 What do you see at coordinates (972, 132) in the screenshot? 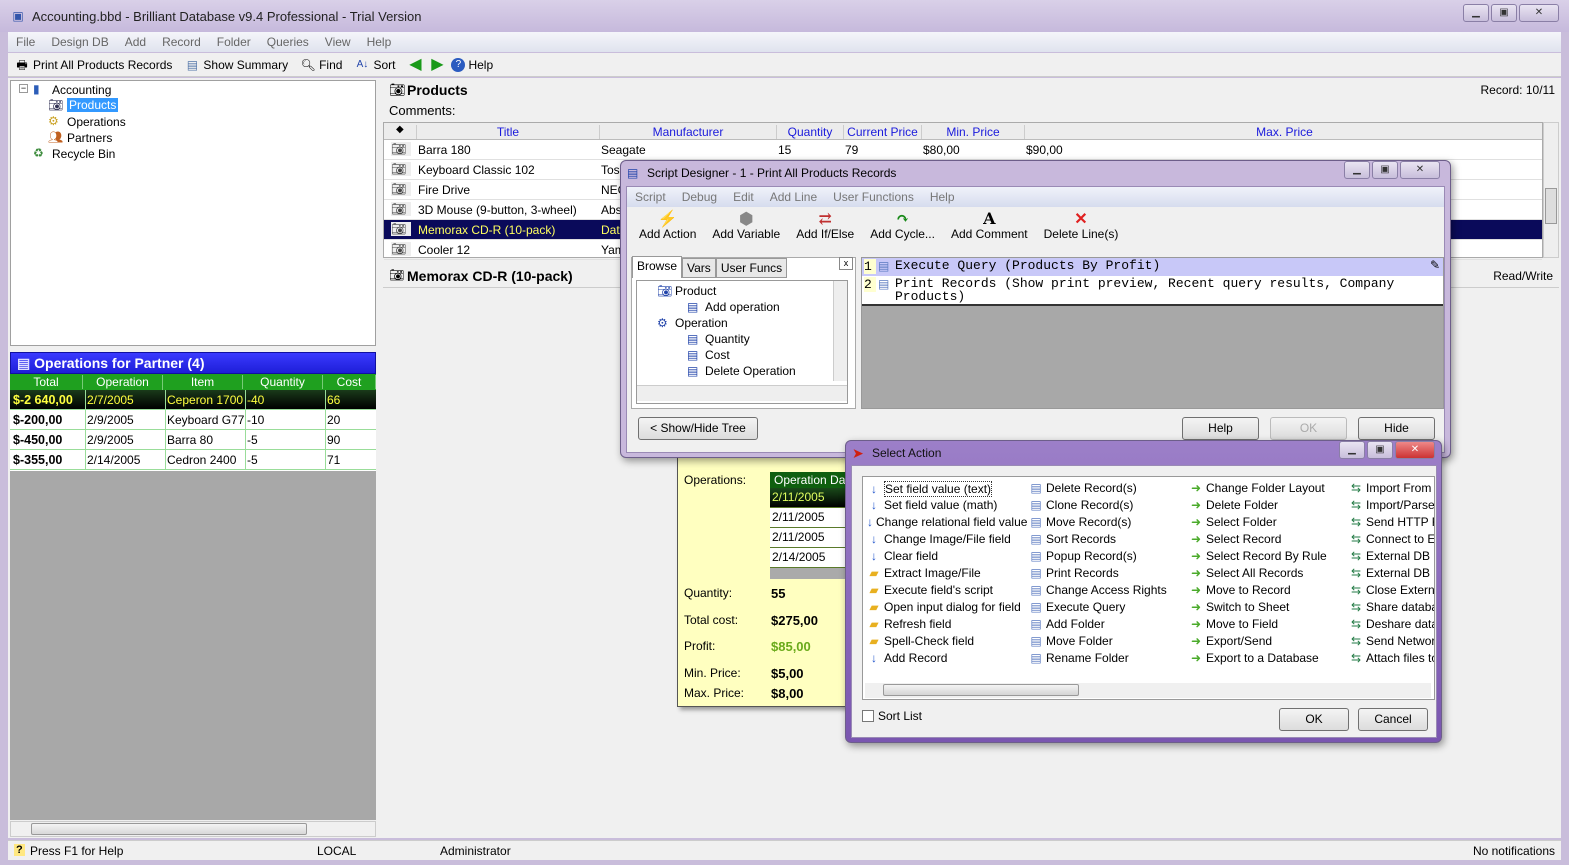
I see `column-header: Min. Price` at bounding box center [972, 132].